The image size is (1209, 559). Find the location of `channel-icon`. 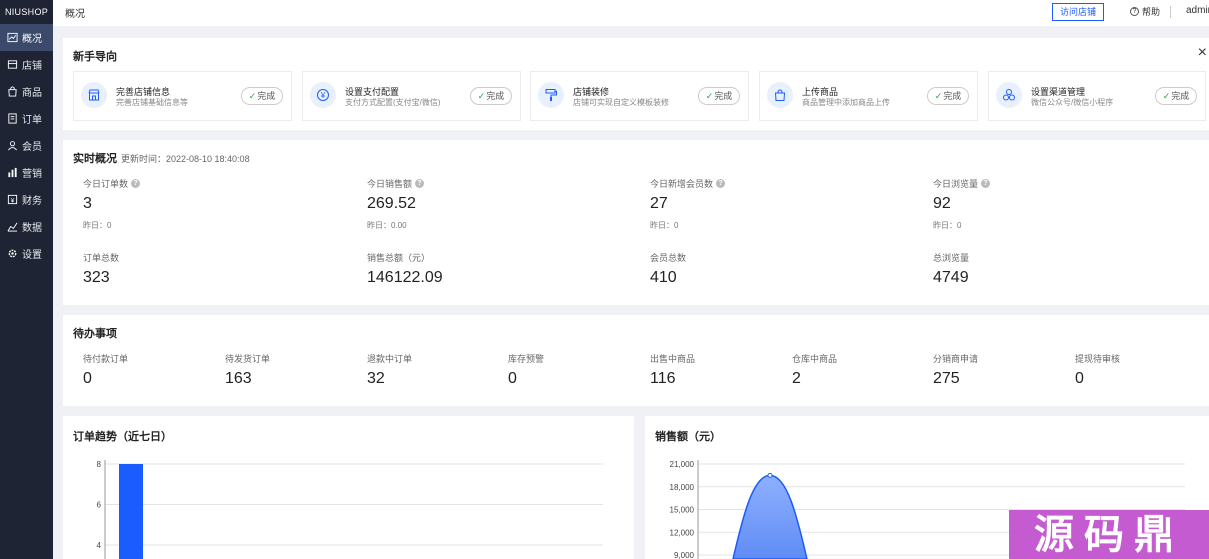

channel-icon is located at coordinates (1009, 95).